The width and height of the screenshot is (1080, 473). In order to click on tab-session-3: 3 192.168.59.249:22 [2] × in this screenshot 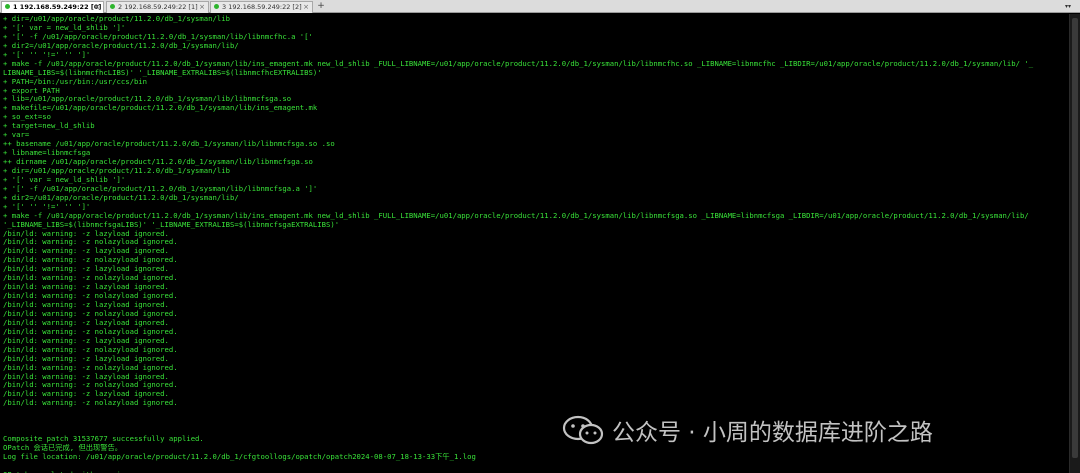, I will do `click(261, 7)`.